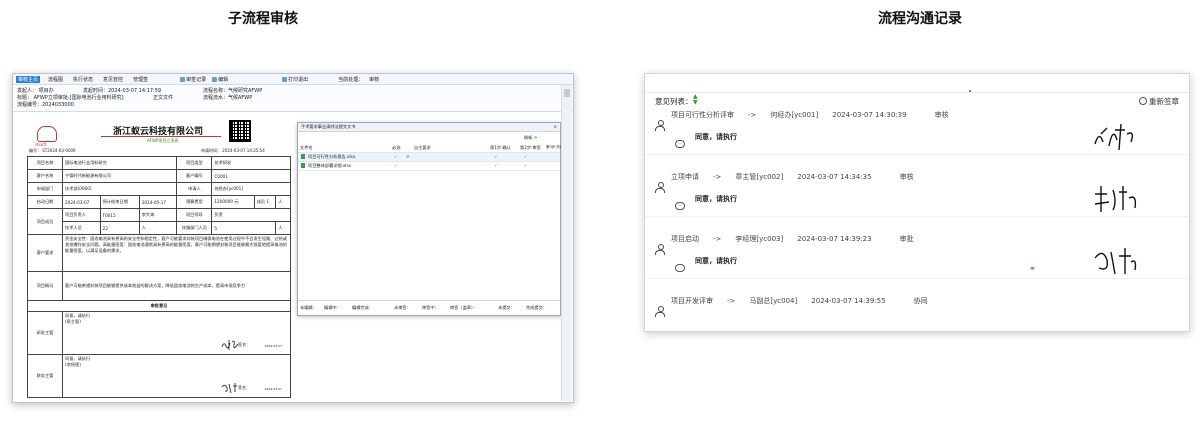 The height and width of the screenshot is (425, 1200). Describe the element at coordinates (429, 127) in the screenshot. I see `dialog-title: 手术要求事业清除法提交文书 ×` at that location.